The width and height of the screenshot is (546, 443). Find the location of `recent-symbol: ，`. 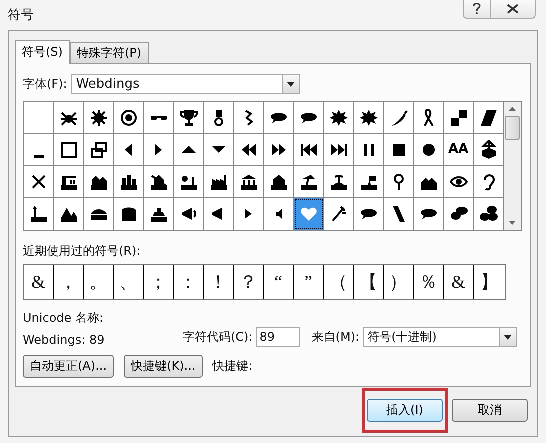

recent-symbol: ， is located at coordinates (69, 282).